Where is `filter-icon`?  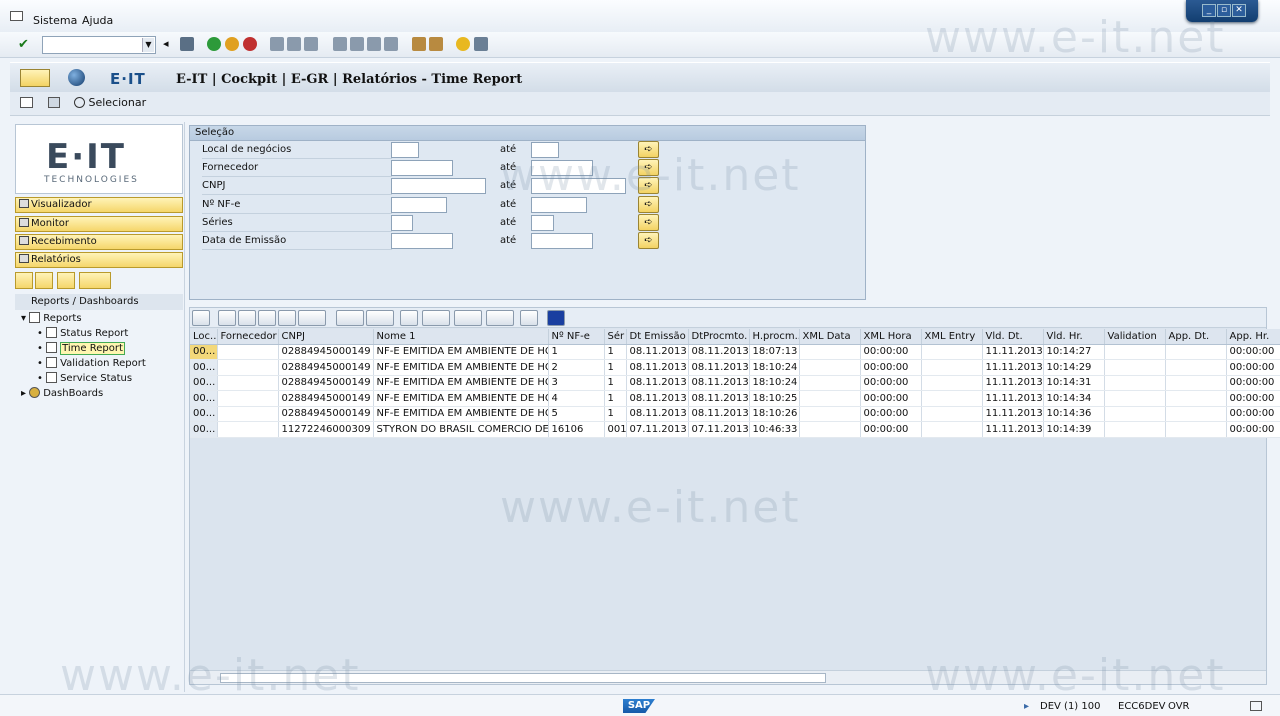 filter-icon is located at coordinates (312, 318).